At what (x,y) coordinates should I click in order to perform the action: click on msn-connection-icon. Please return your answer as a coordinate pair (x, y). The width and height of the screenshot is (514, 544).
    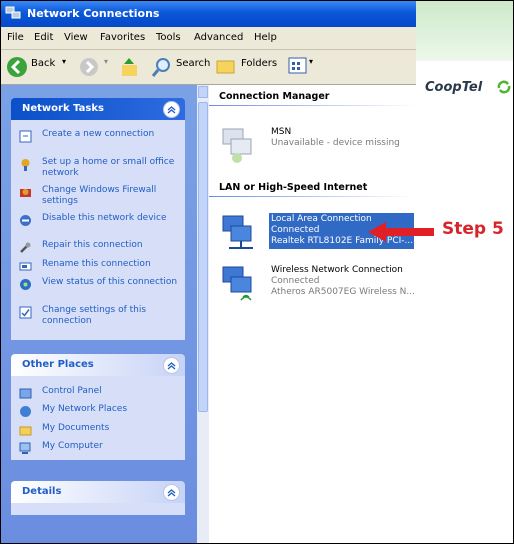
    Looking at the image, I should click on (237, 145).